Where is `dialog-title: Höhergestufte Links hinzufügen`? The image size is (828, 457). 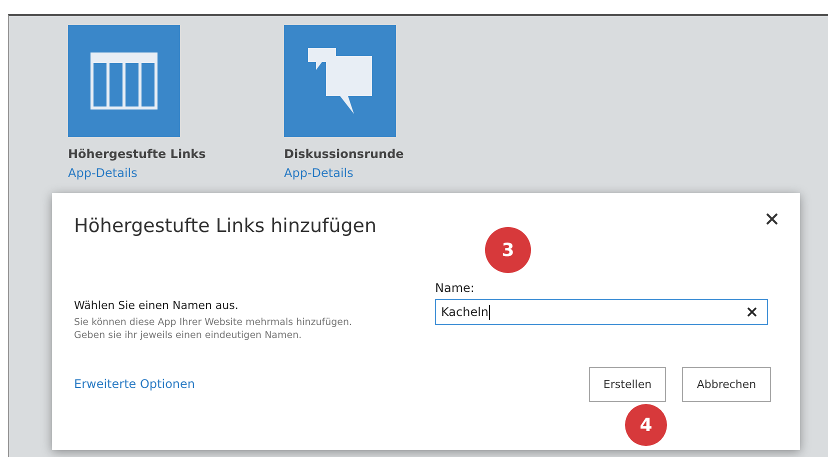 dialog-title: Höhergestufte Links hinzufügen is located at coordinates (225, 226).